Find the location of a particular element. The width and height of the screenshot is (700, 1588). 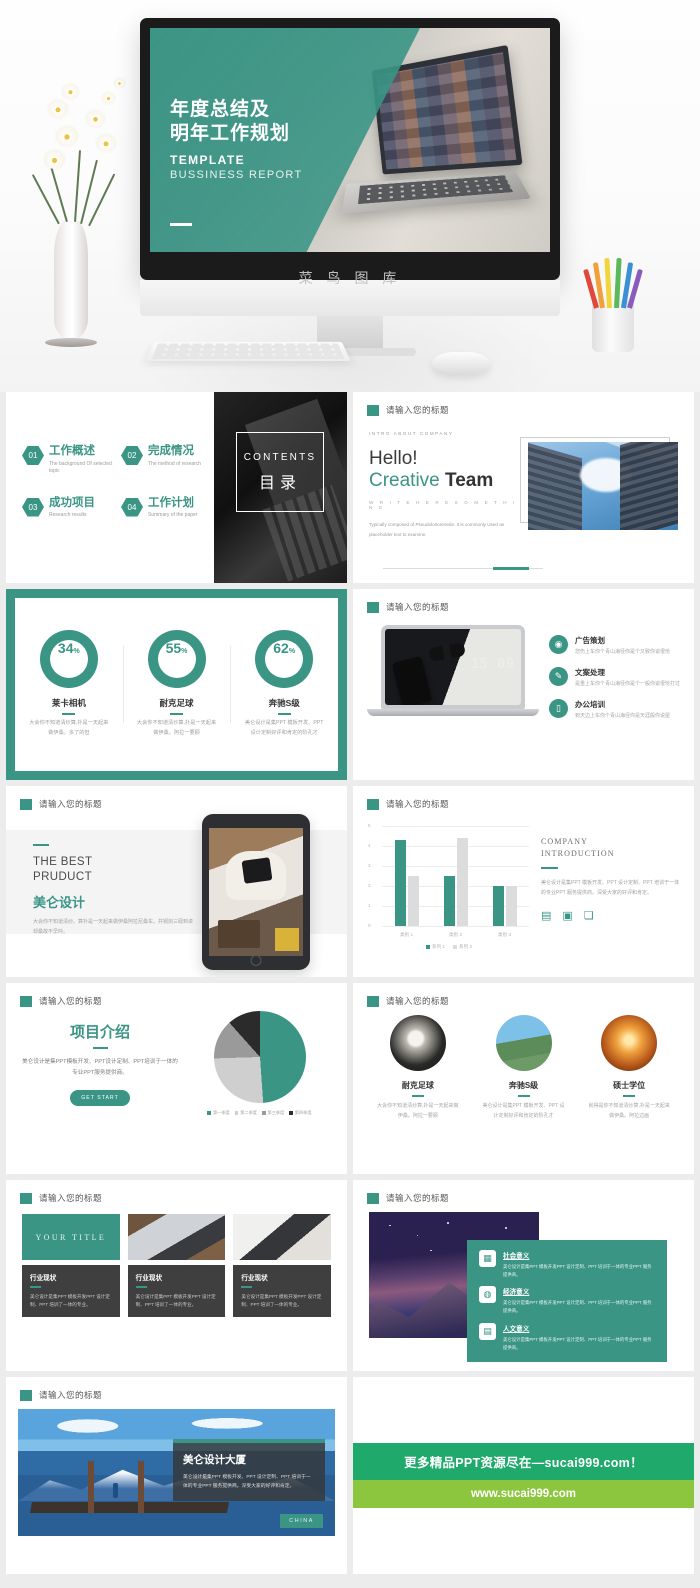

percent-desc: 美仑设计是集PPT 模板开发、PPT 设计定制好评和肯定的阶孔才 is located at coordinates (284, 728).